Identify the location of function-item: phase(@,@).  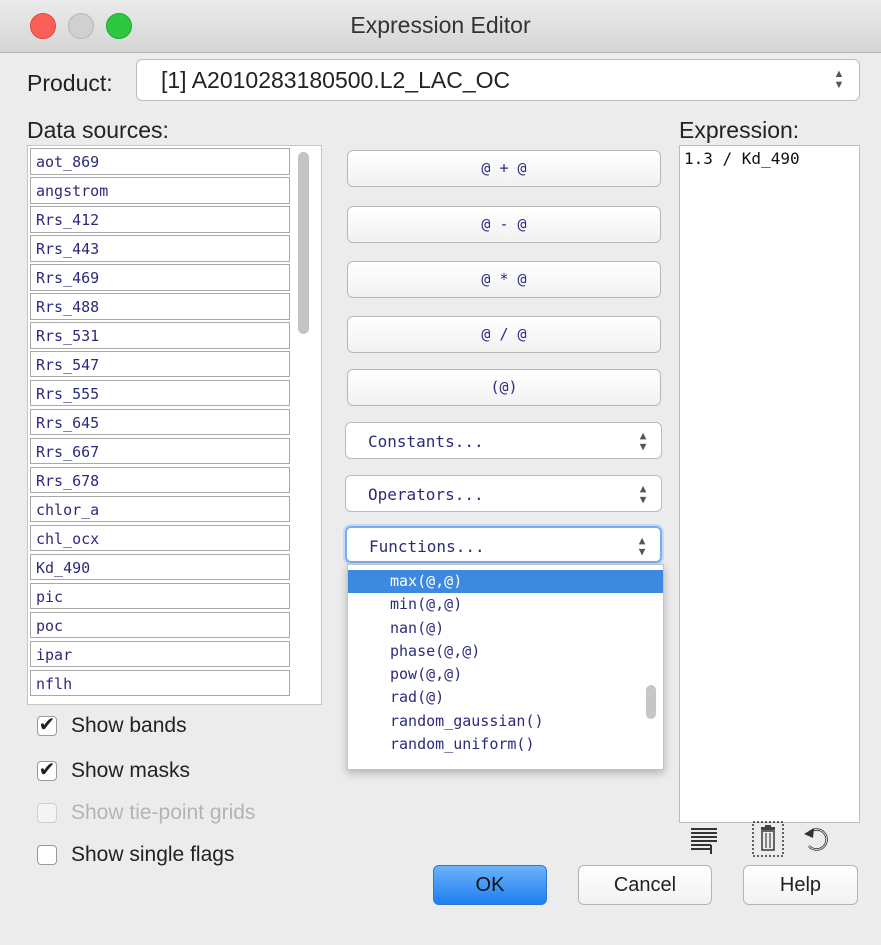
(505, 651).